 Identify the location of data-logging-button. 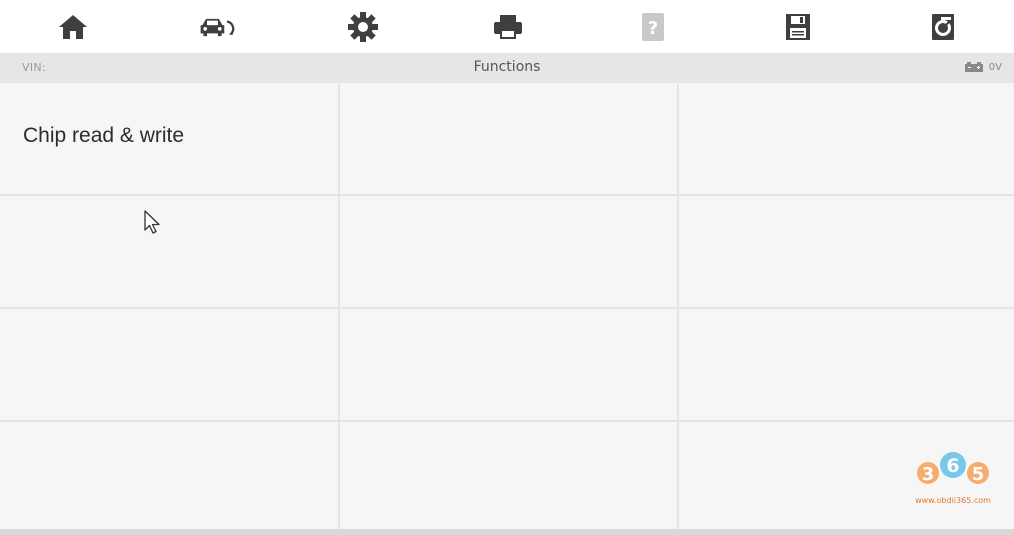
(943, 27).